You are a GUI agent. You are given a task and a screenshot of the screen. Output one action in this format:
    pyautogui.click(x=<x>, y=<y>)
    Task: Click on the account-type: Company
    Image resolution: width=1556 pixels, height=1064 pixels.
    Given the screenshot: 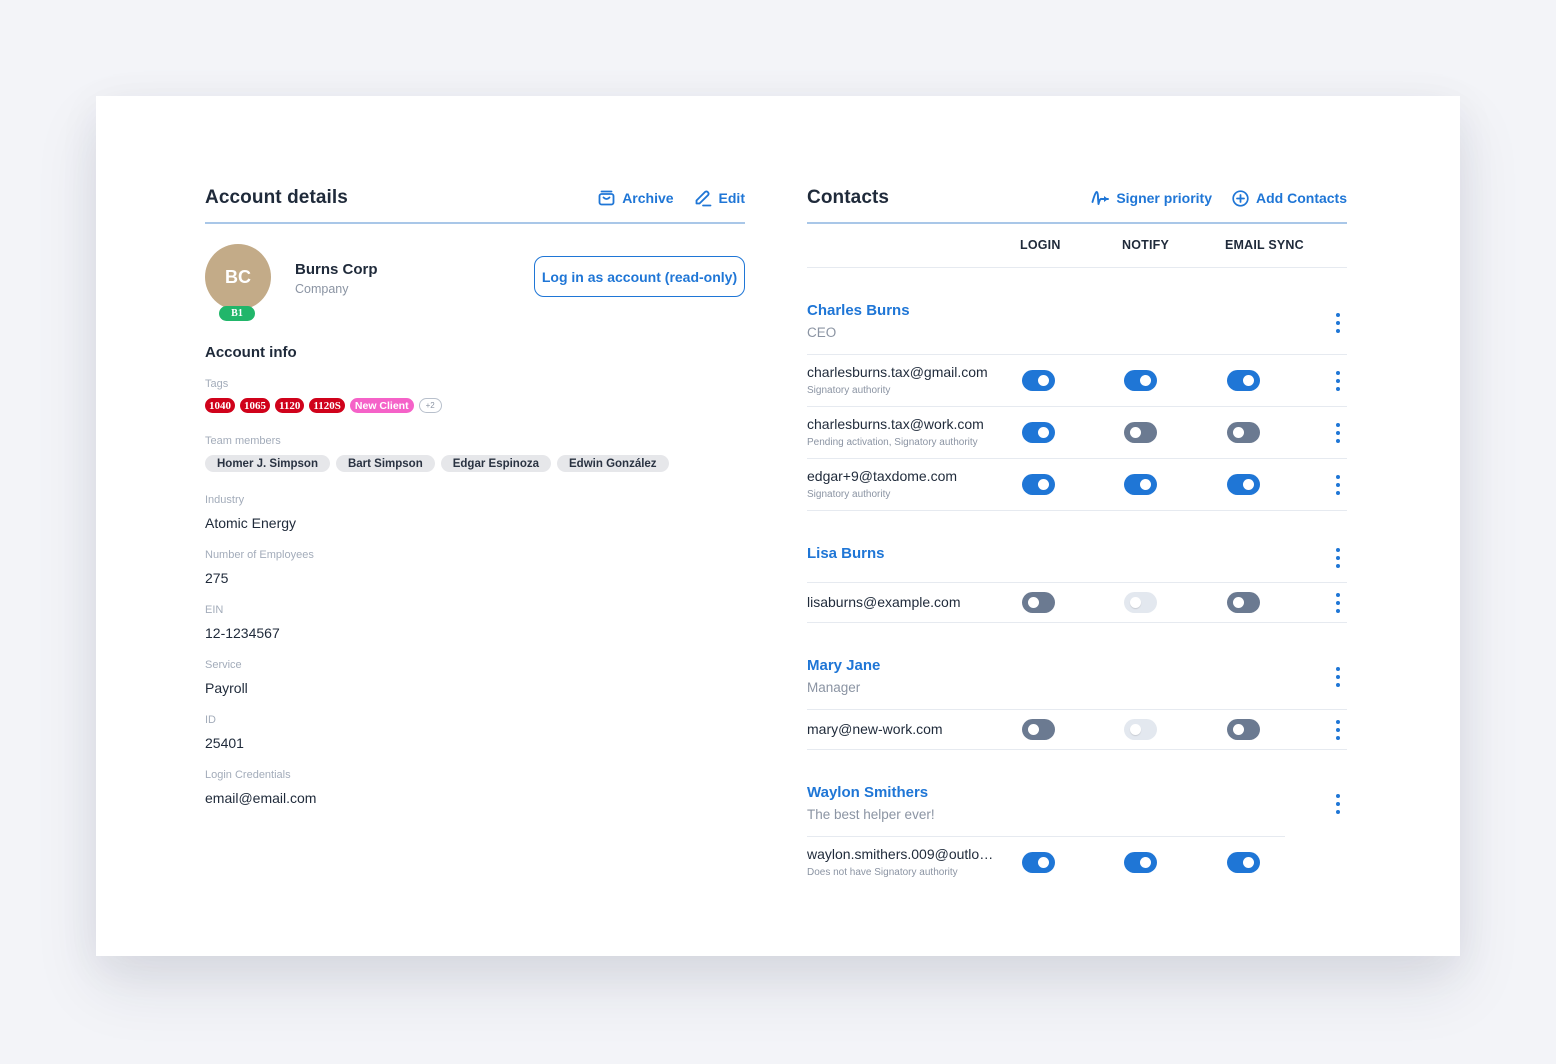 What is the action you would take?
    pyautogui.click(x=322, y=289)
    